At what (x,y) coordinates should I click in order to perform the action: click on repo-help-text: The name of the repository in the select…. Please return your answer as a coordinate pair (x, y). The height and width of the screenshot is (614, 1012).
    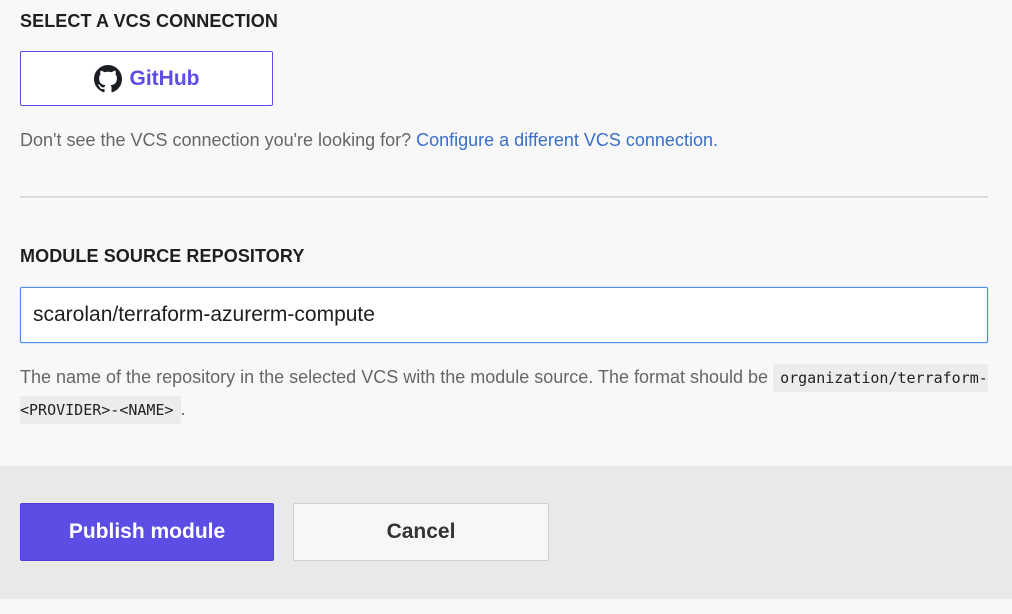
    Looking at the image, I should click on (506, 394).